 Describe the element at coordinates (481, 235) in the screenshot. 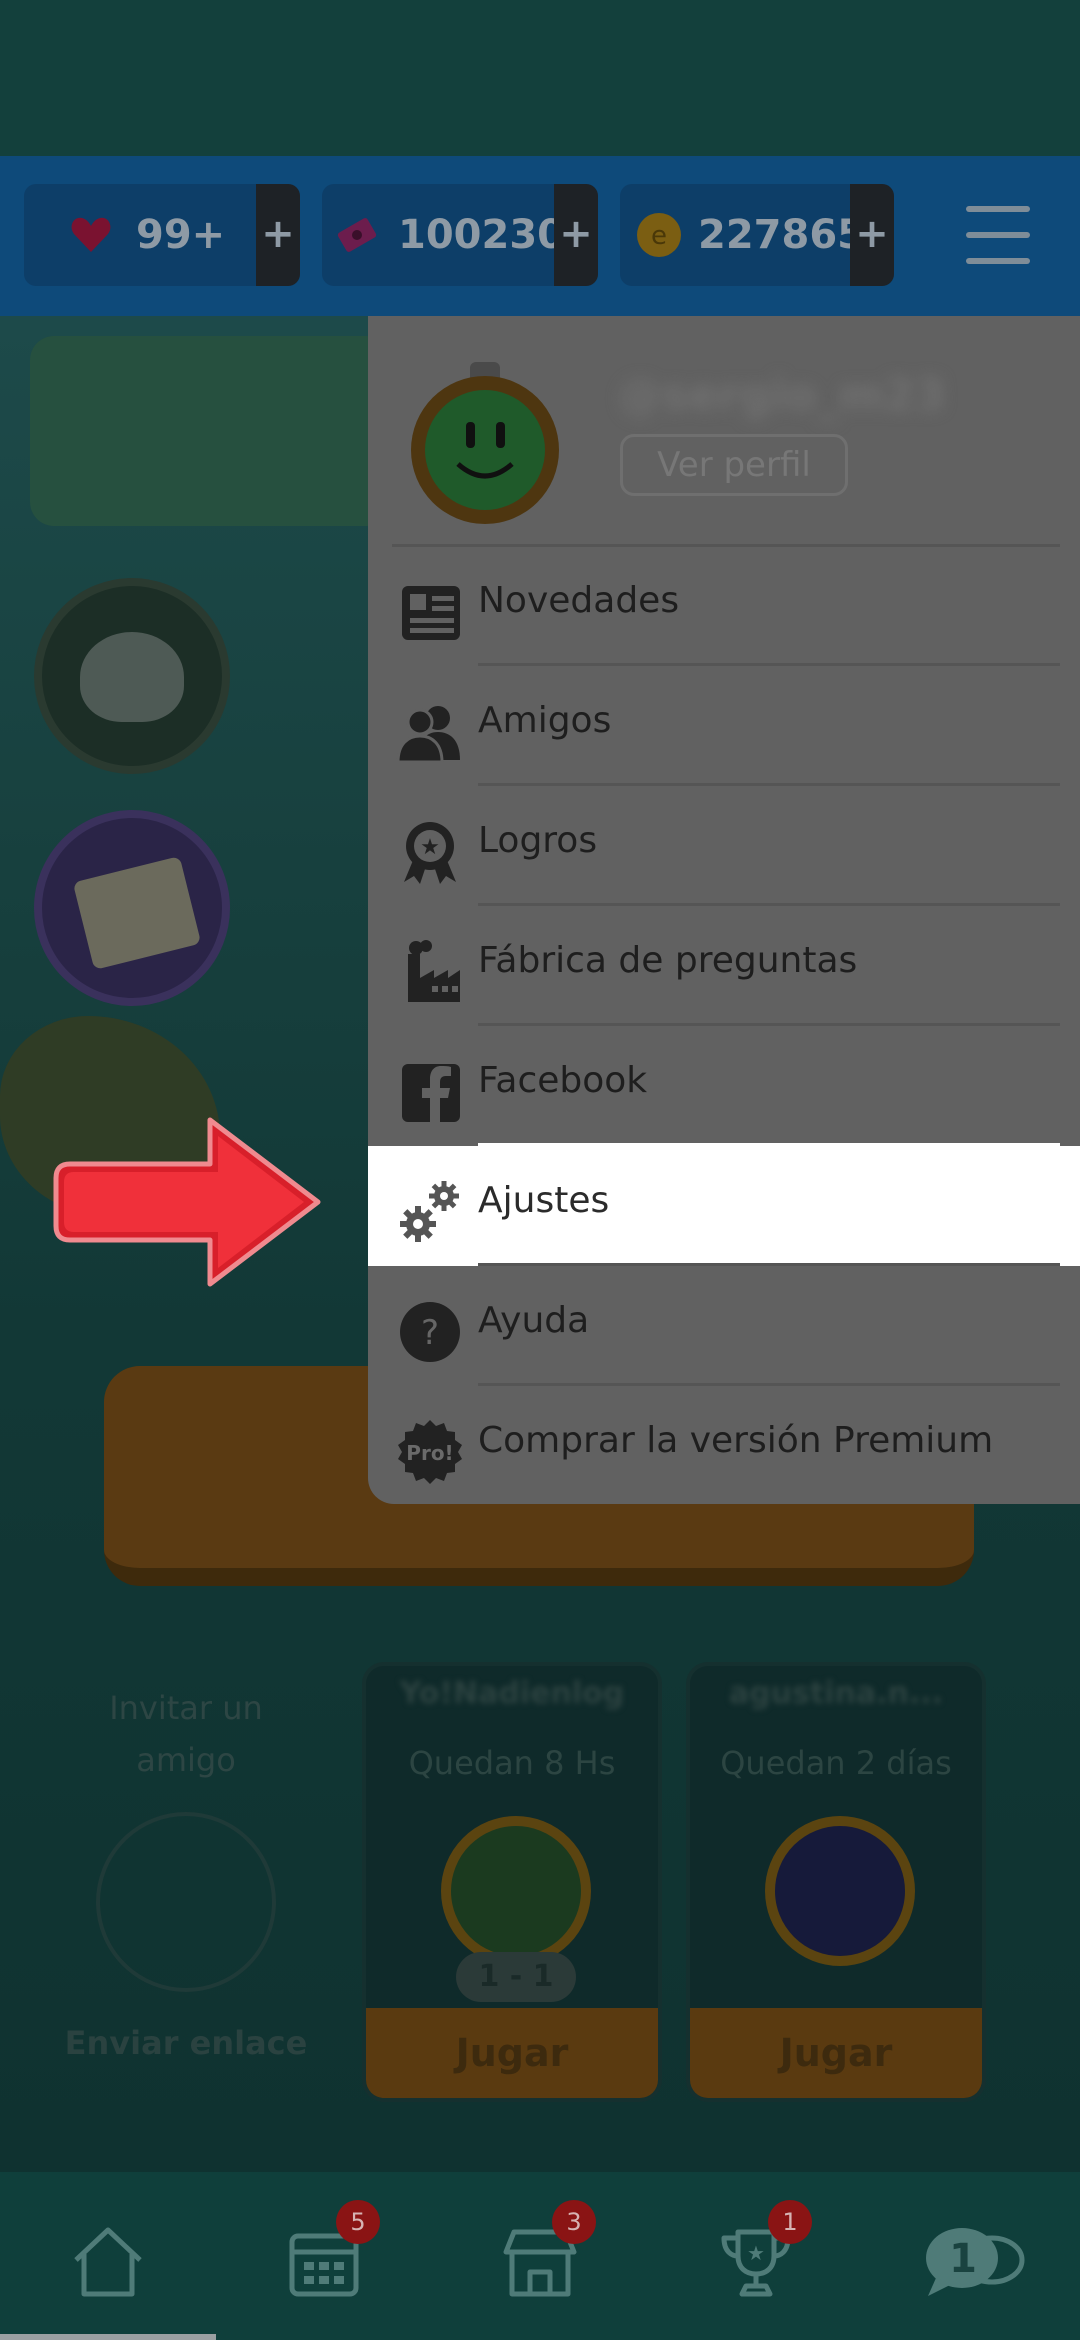

I see `tickets-value: 100230` at that location.